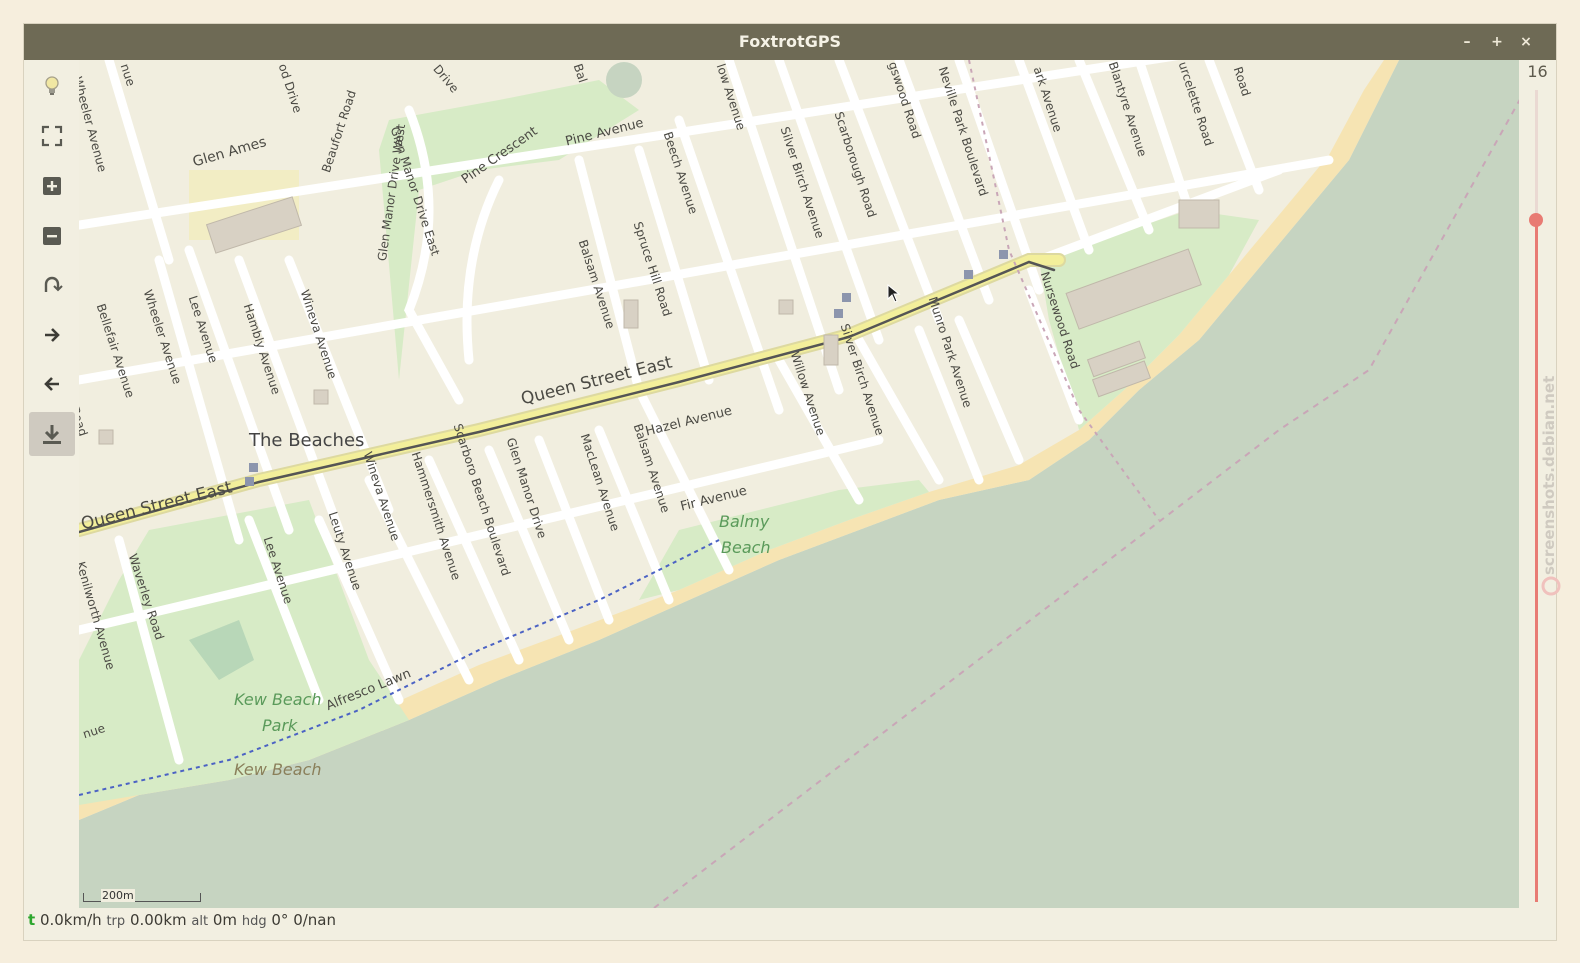 The height and width of the screenshot is (963, 1580). What do you see at coordinates (731, 97) in the screenshot?
I see `label-low-avenue: low Avenue` at bounding box center [731, 97].